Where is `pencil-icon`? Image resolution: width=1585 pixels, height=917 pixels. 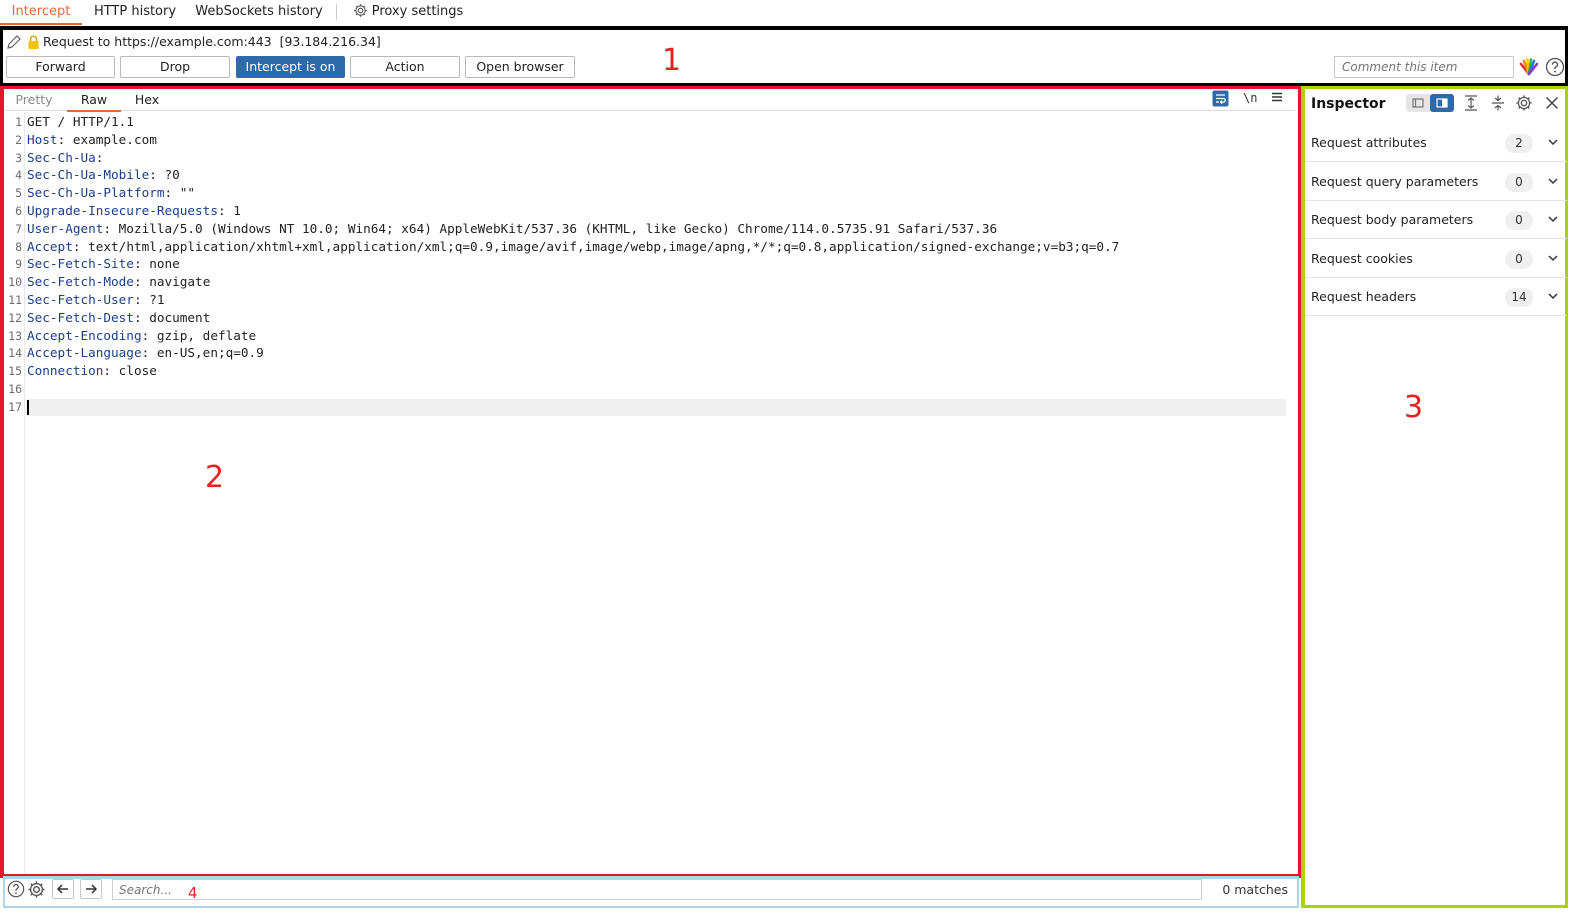 pencil-icon is located at coordinates (14, 42).